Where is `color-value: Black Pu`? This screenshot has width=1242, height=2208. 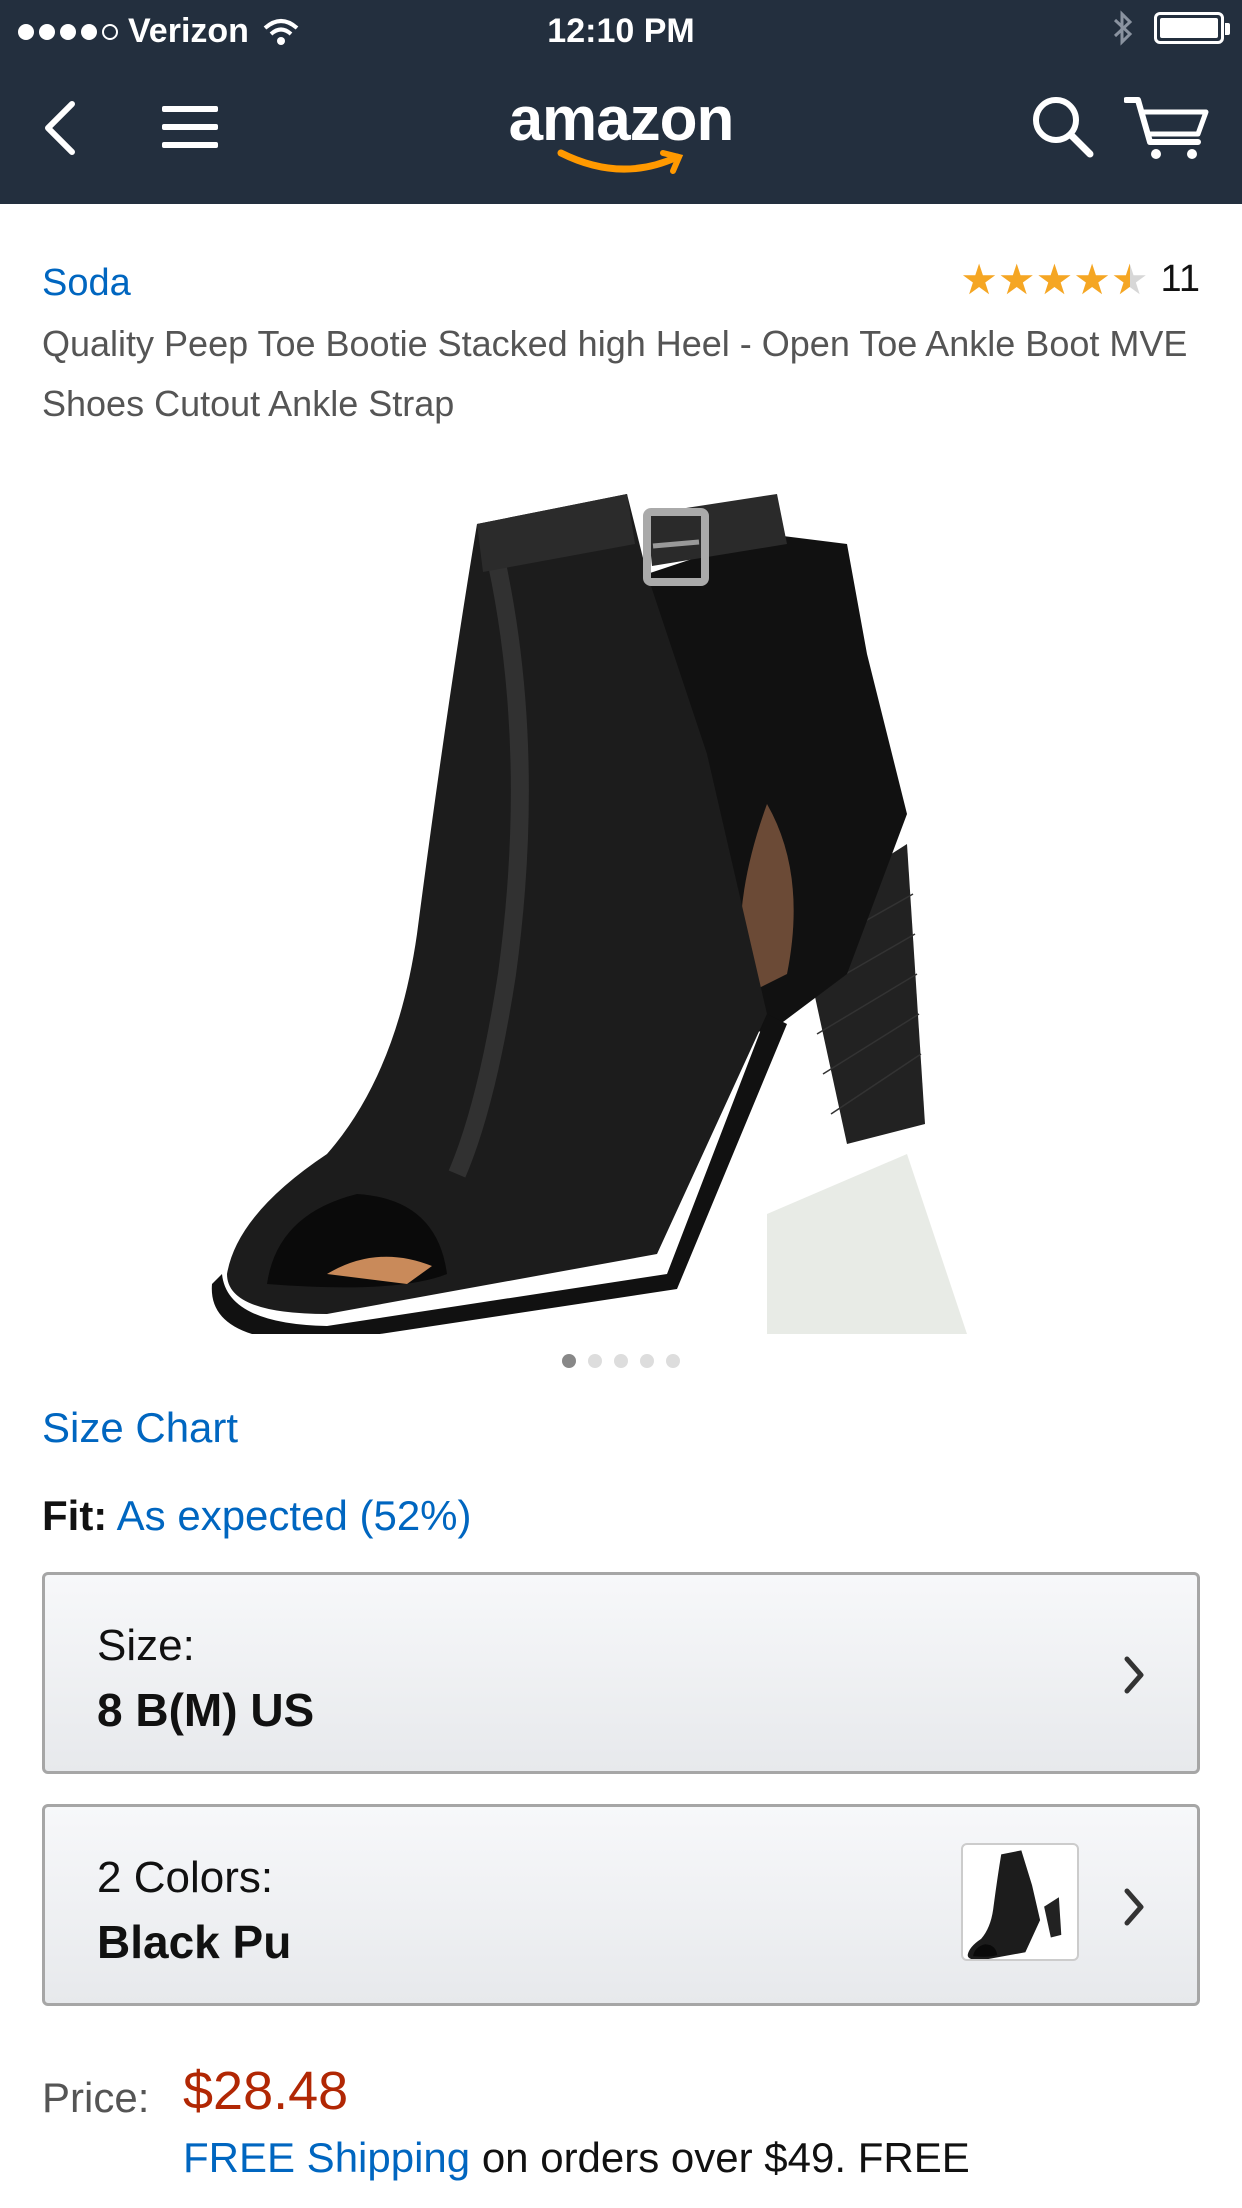 color-value: Black Pu is located at coordinates (194, 1942).